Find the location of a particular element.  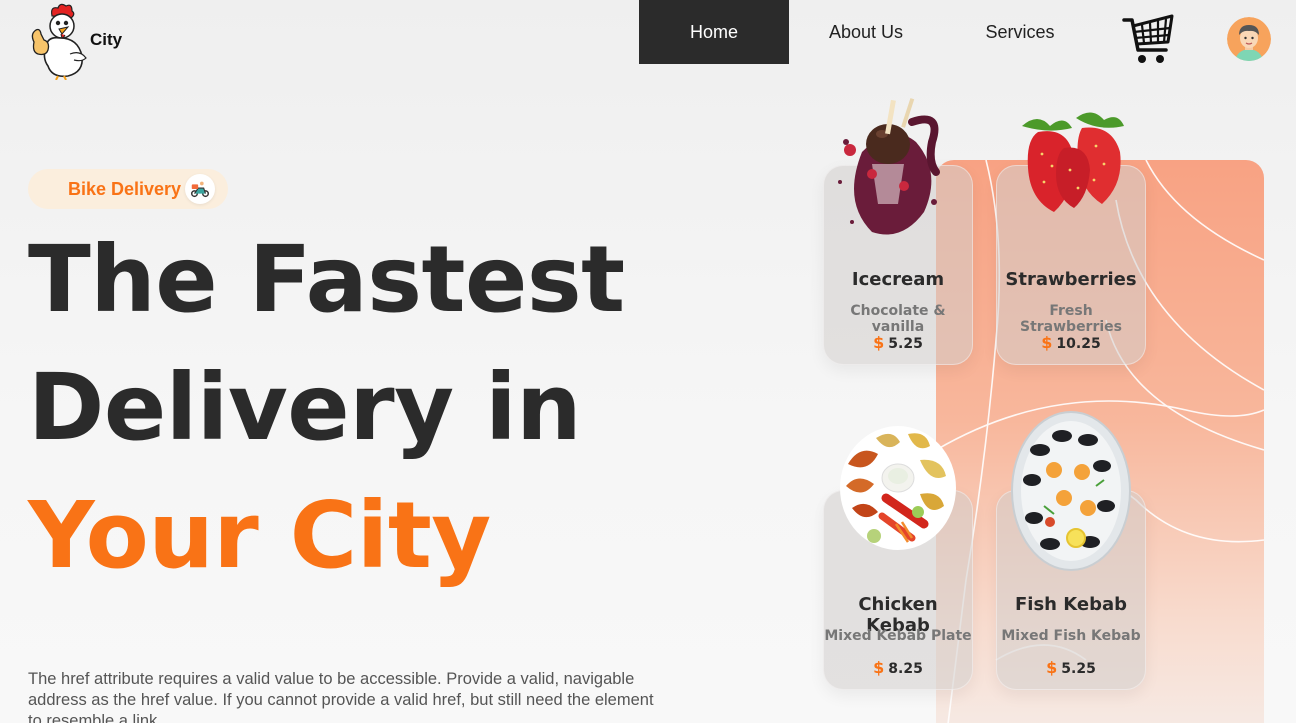

headline-line-3: Your City is located at coordinates (259, 535).